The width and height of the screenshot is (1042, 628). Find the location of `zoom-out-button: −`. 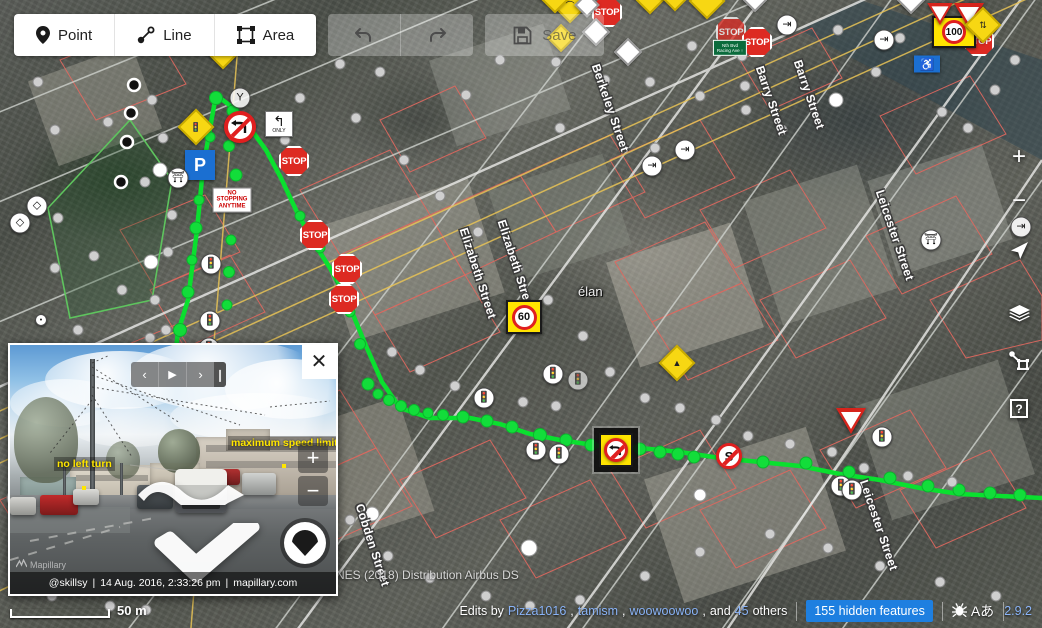

zoom-out-button: − is located at coordinates (1019, 201).